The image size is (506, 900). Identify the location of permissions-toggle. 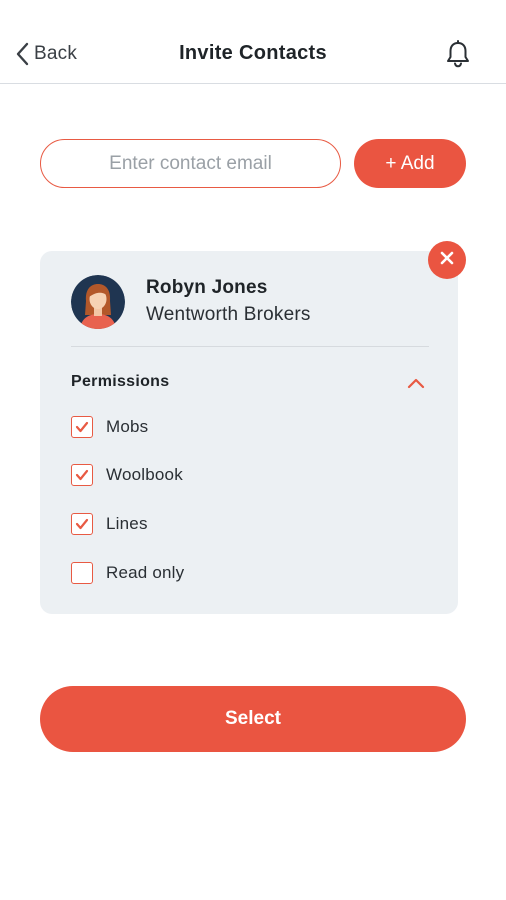
(416, 383).